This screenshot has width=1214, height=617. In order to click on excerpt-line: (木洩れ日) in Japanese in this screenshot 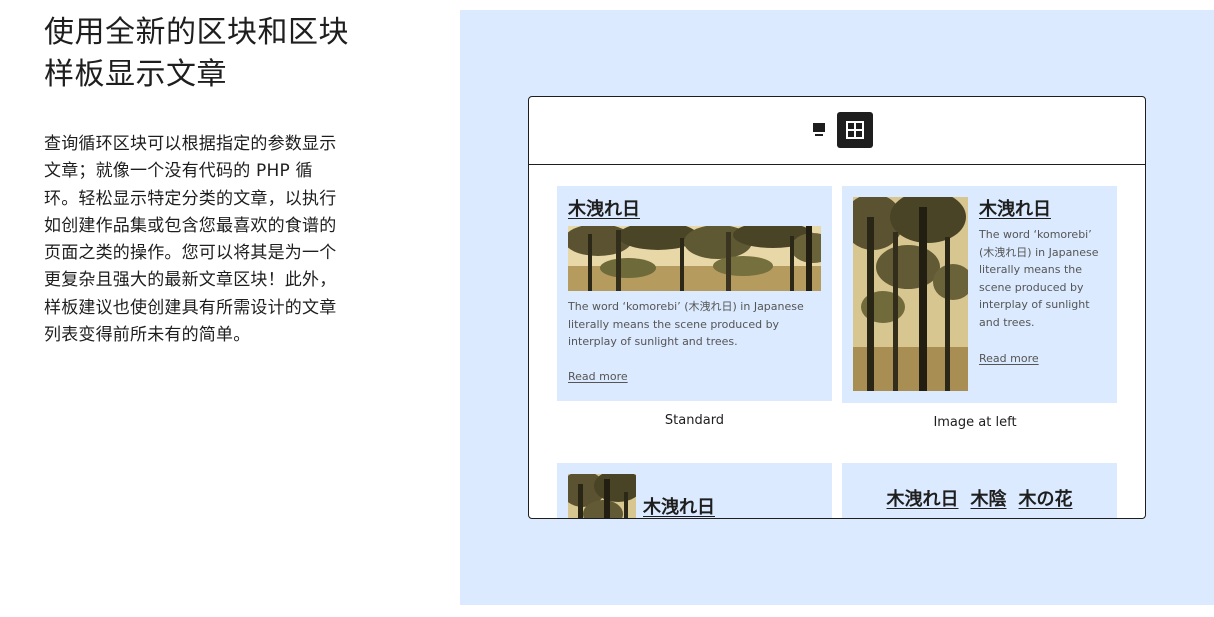, I will do `click(1039, 252)`.